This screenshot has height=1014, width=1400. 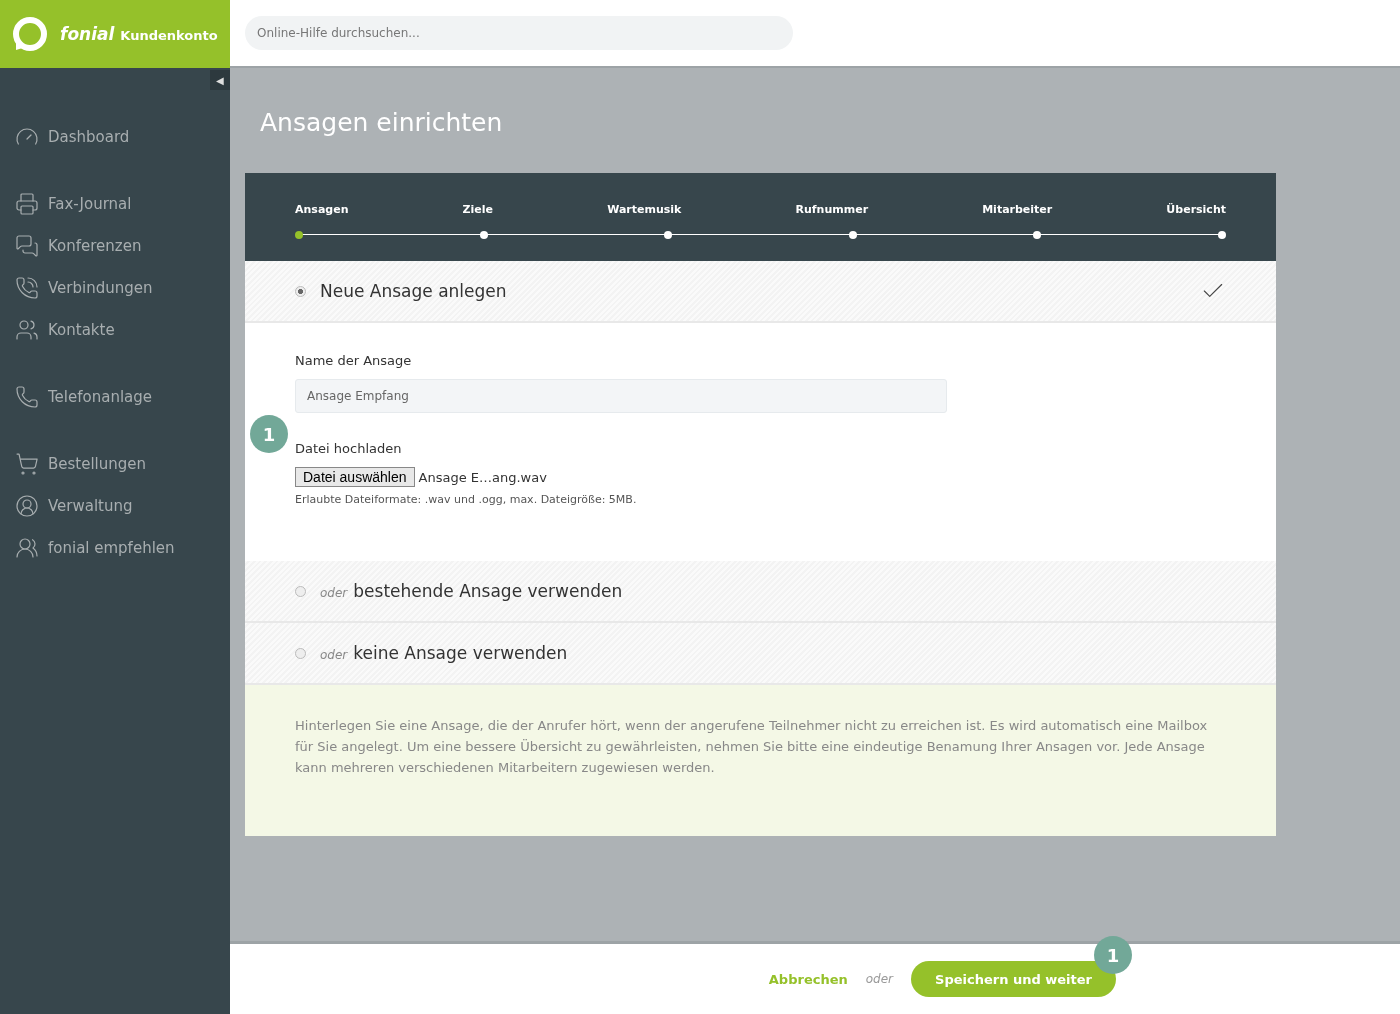 What do you see at coordinates (115, 464) in the screenshot?
I see `sidebar-item: Bestellungen` at bounding box center [115, 464].